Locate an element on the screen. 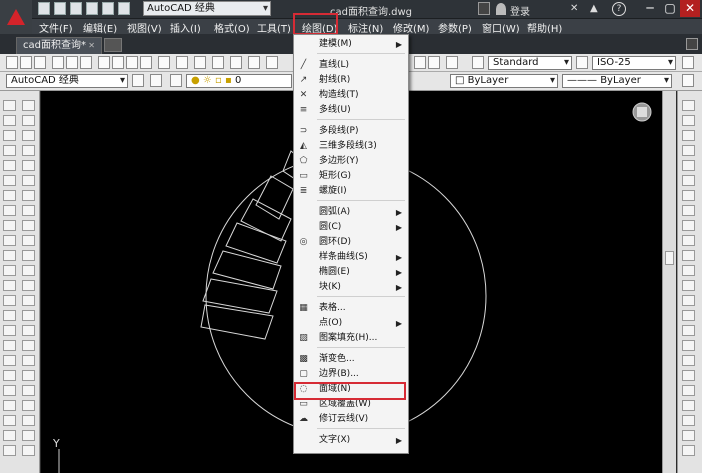 This screenshot has width=702, height=473. draw-menu-item: 建模(M) ▶ is located at coordinates (351, 44).